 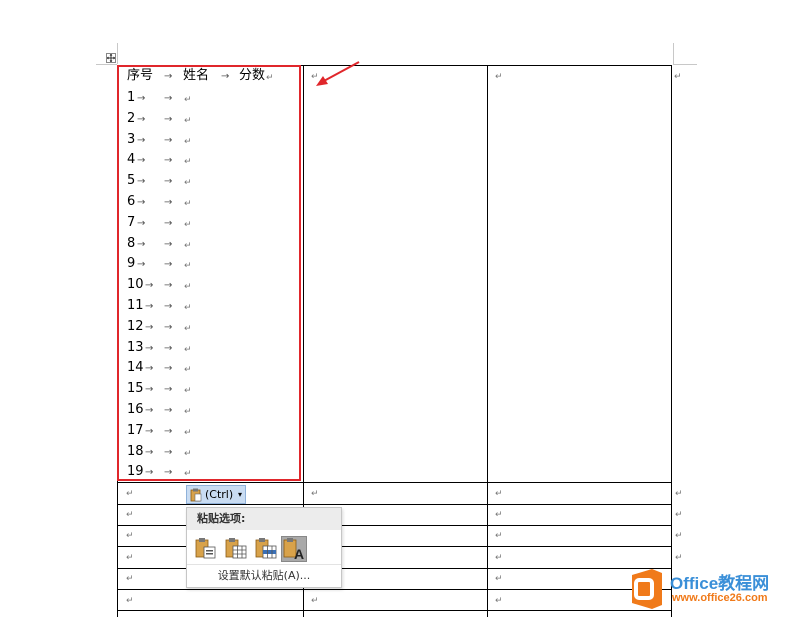 I want to click on paste-keep-format-icon, so click(x=205, y=548).